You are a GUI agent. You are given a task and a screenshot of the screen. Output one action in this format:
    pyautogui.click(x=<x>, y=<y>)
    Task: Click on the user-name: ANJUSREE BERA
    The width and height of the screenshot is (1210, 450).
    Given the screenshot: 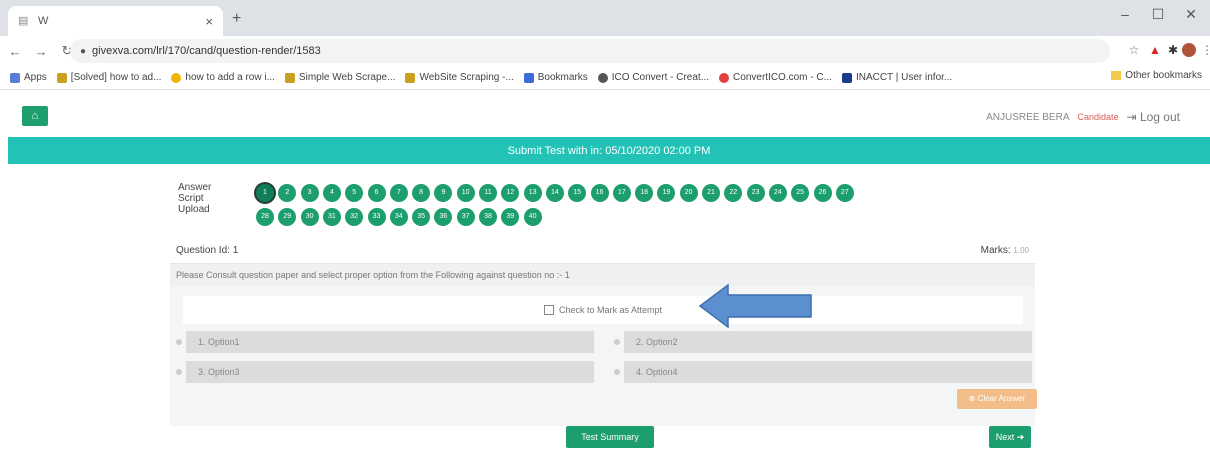 What is the action you would take?
    pyautogui.click(x=1028, y=117)
    